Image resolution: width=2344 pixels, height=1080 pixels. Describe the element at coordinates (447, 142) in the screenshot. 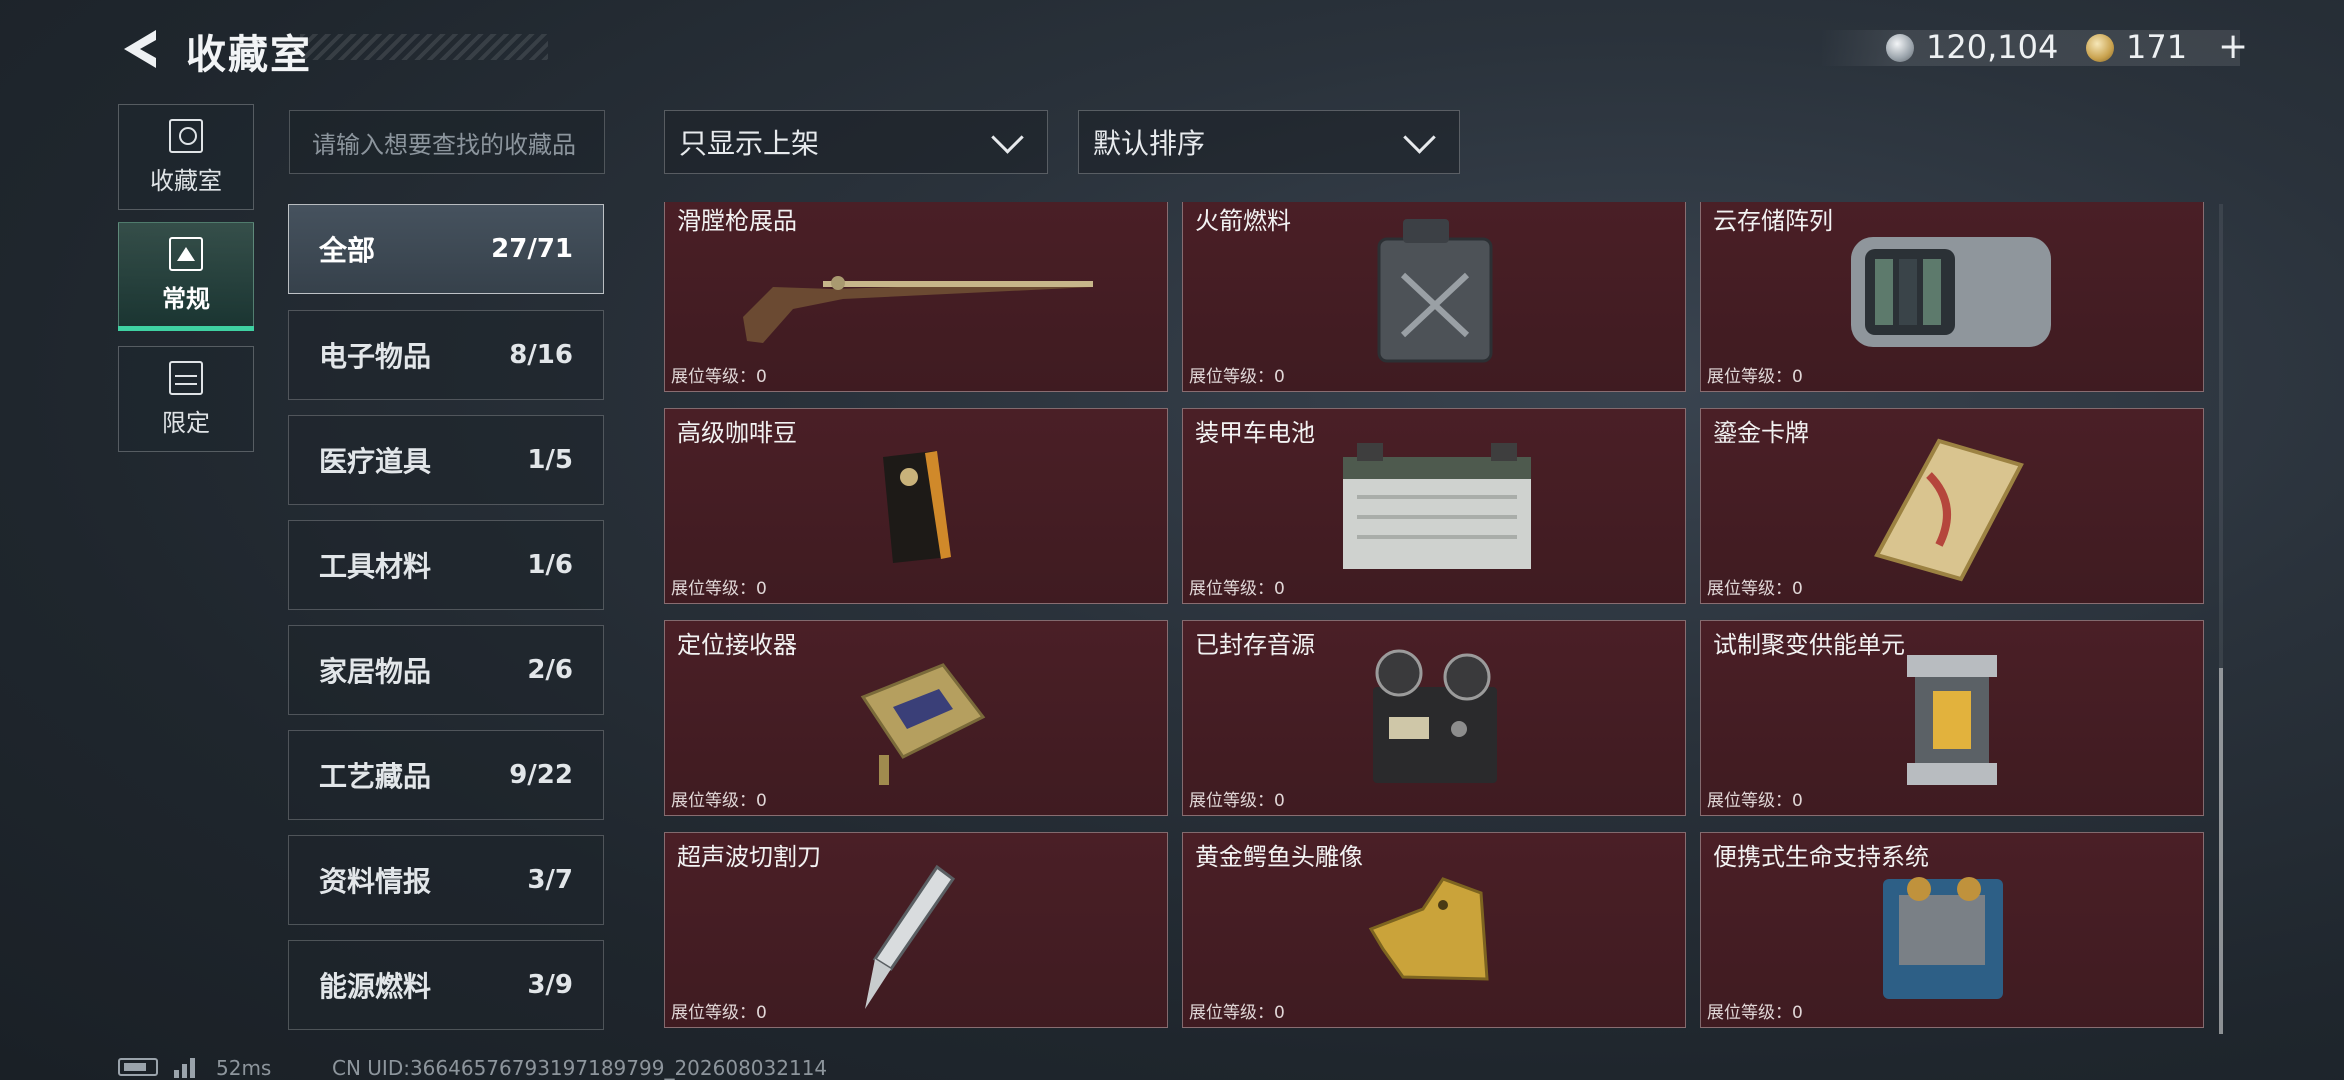

I see `collection-search-input: 请输入想要查找的收藏品` at that location.